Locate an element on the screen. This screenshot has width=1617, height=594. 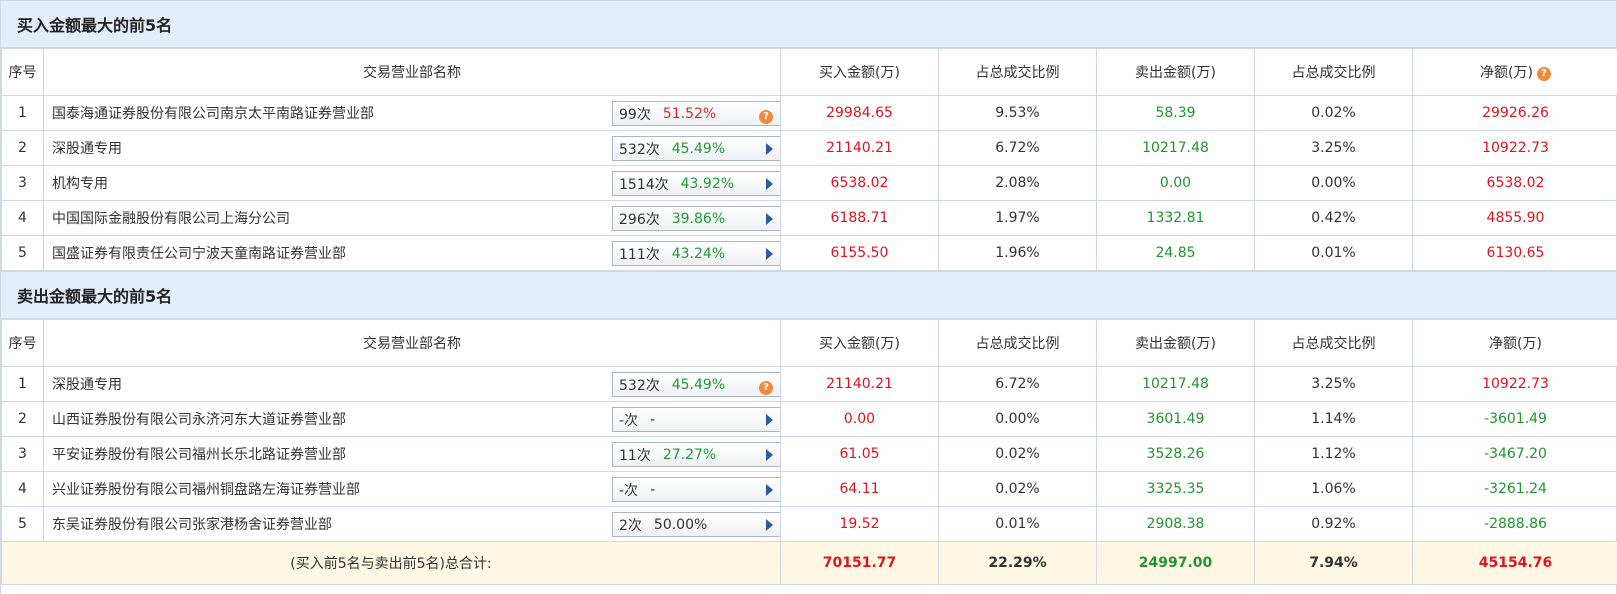
buy-ratio: 1.97% is located at coordinates (1017, 218).